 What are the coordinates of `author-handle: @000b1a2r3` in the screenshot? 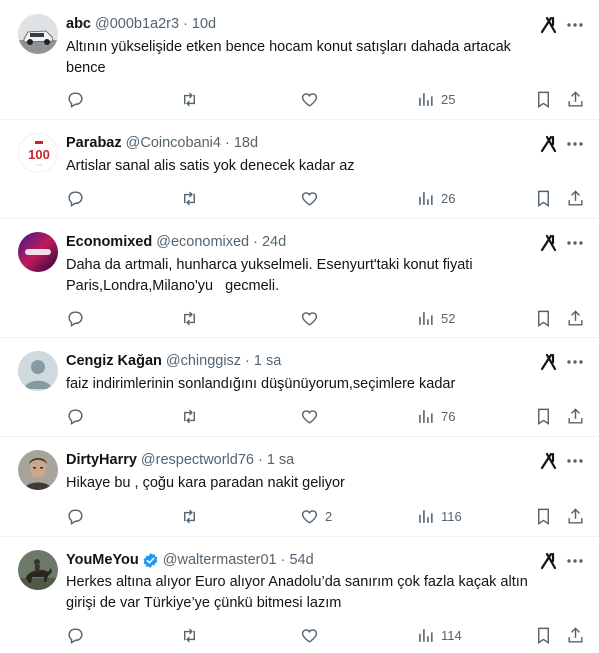 It's located at (137, 24).